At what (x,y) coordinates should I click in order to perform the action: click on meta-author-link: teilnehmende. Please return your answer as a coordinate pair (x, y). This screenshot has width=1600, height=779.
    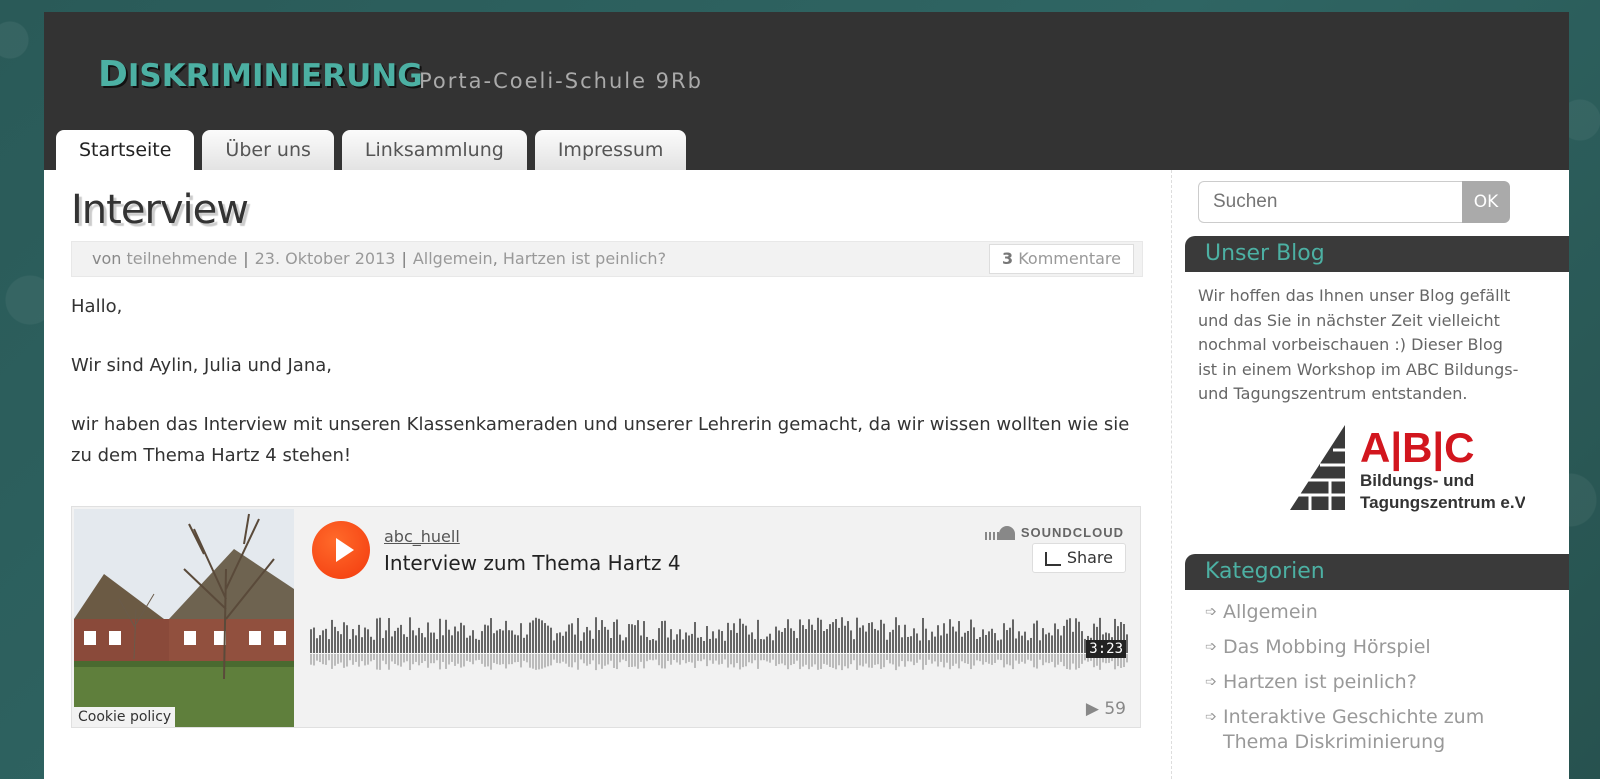
    Looking at the image, I should click on (182, 258).